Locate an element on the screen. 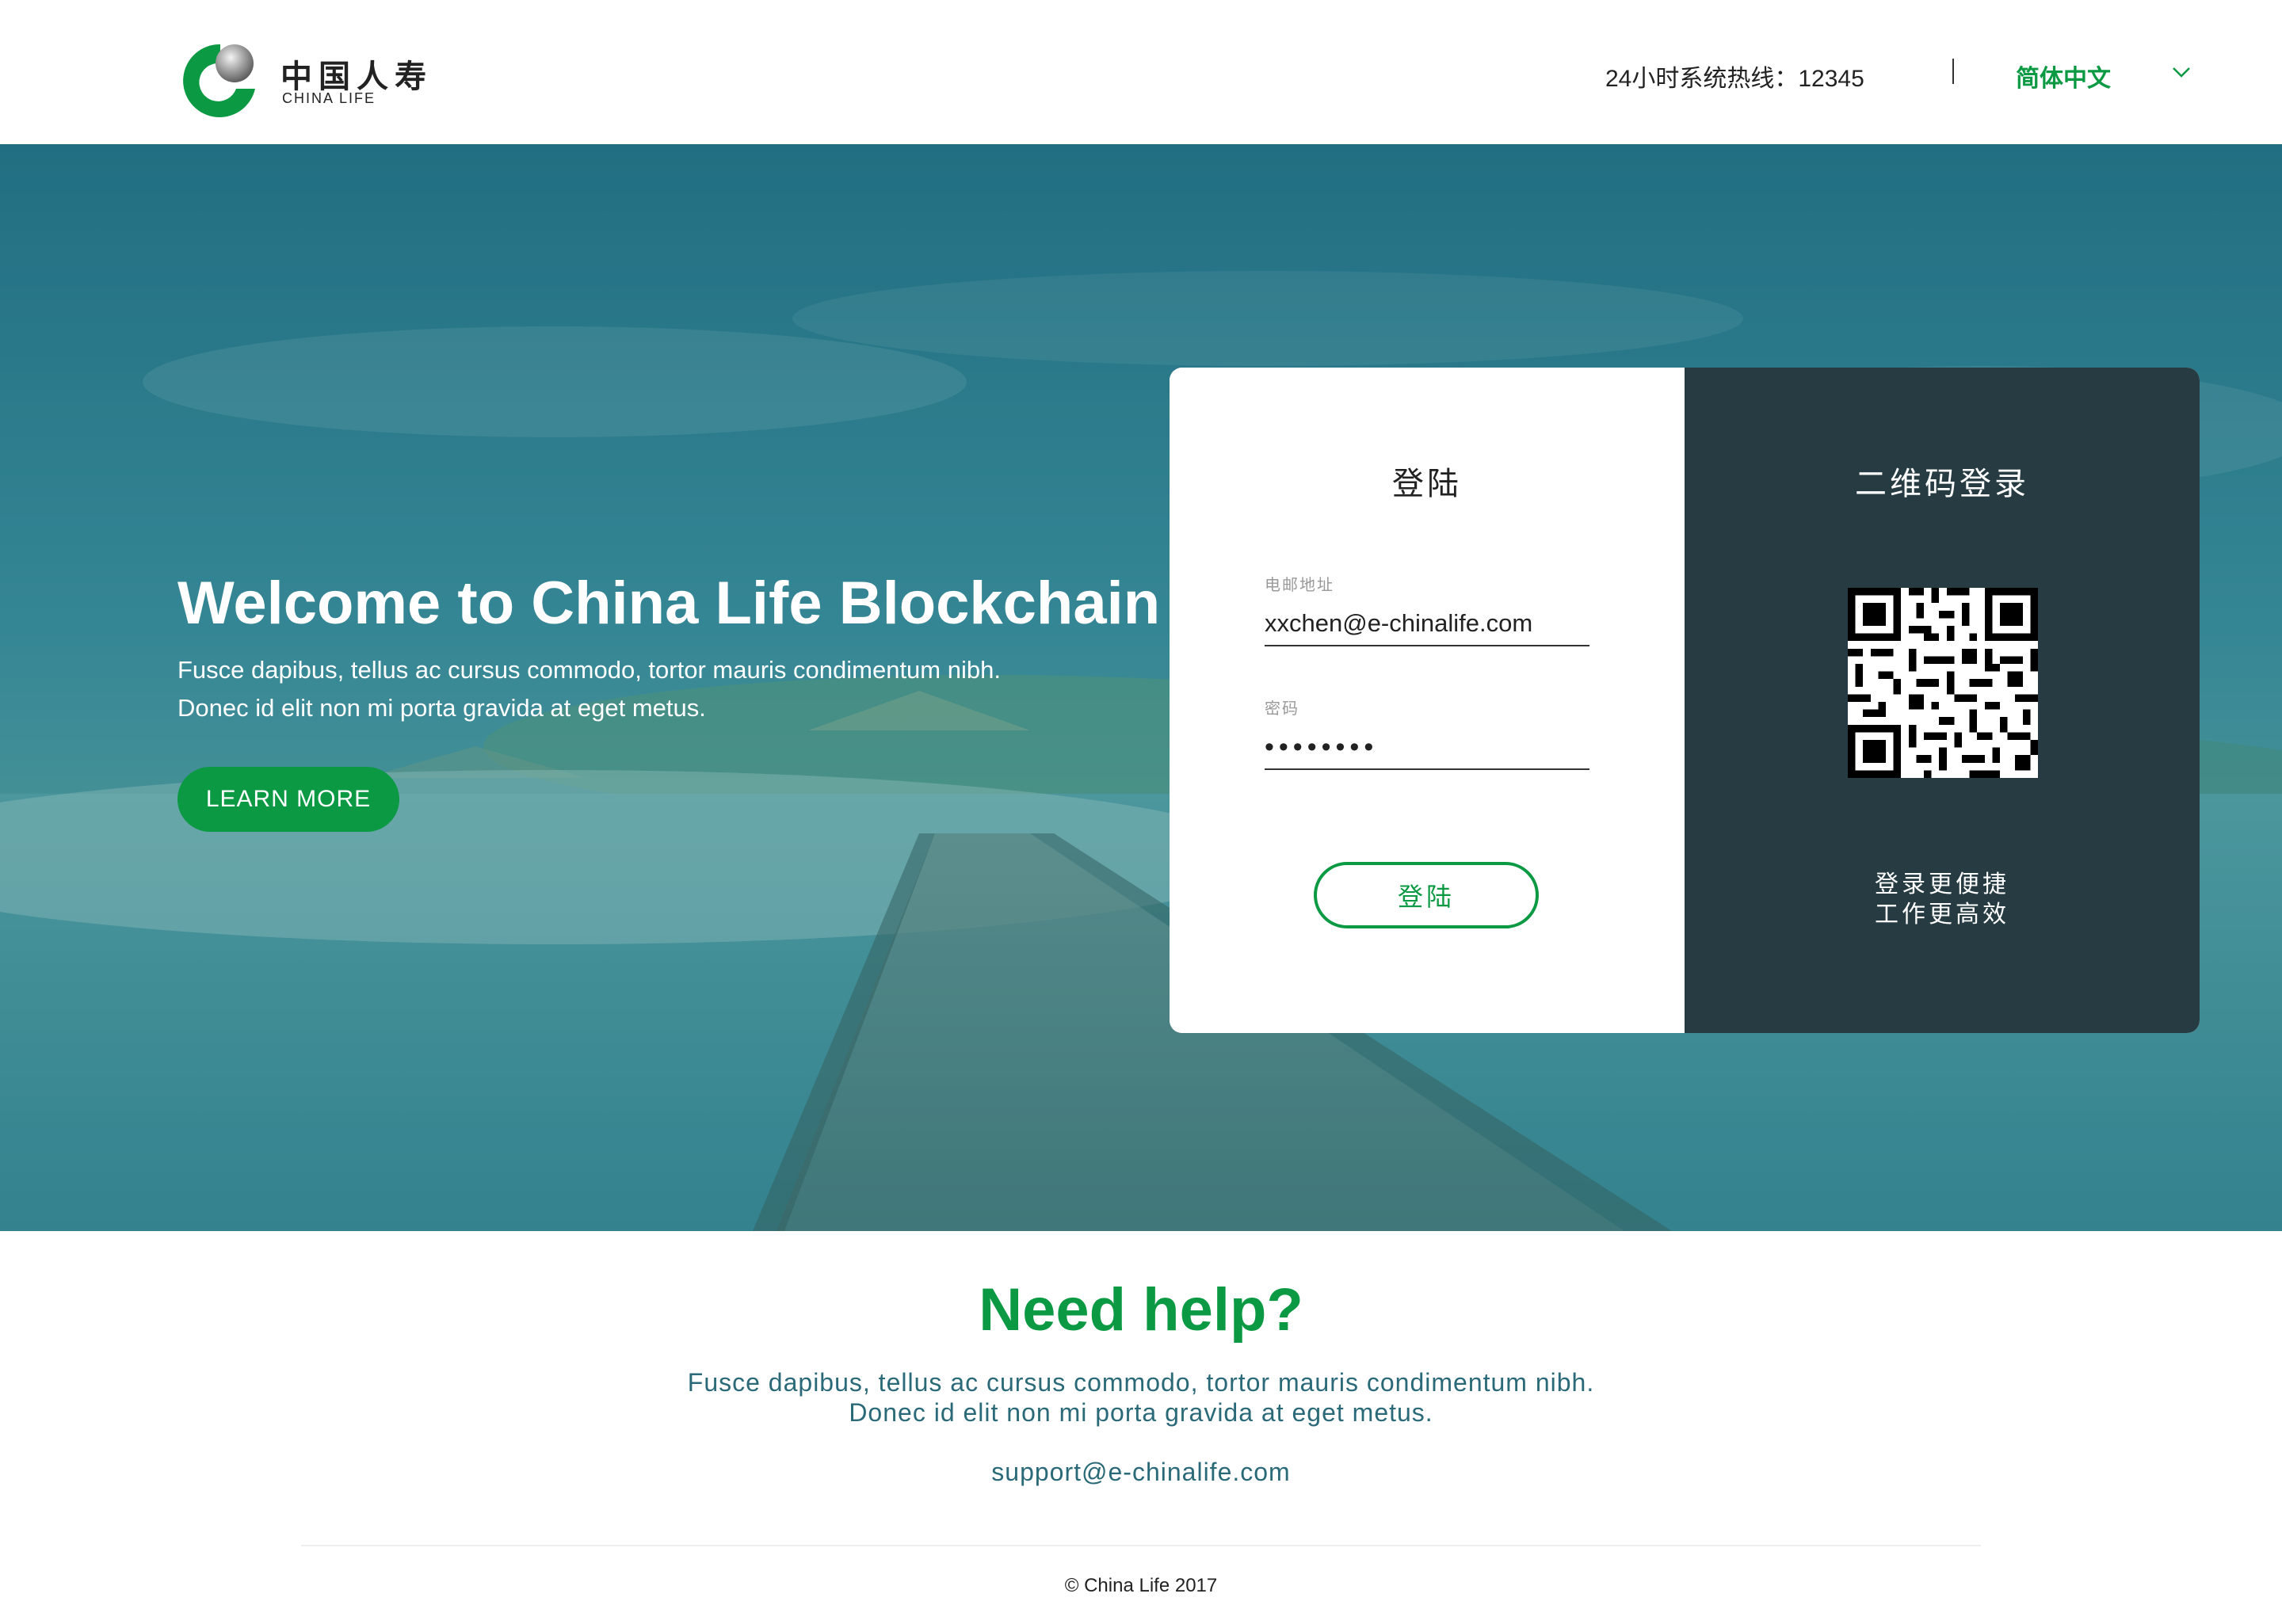 This screenshot has height=1624, width=2282. qr-code-icon is located at coordinates (1943, 683).